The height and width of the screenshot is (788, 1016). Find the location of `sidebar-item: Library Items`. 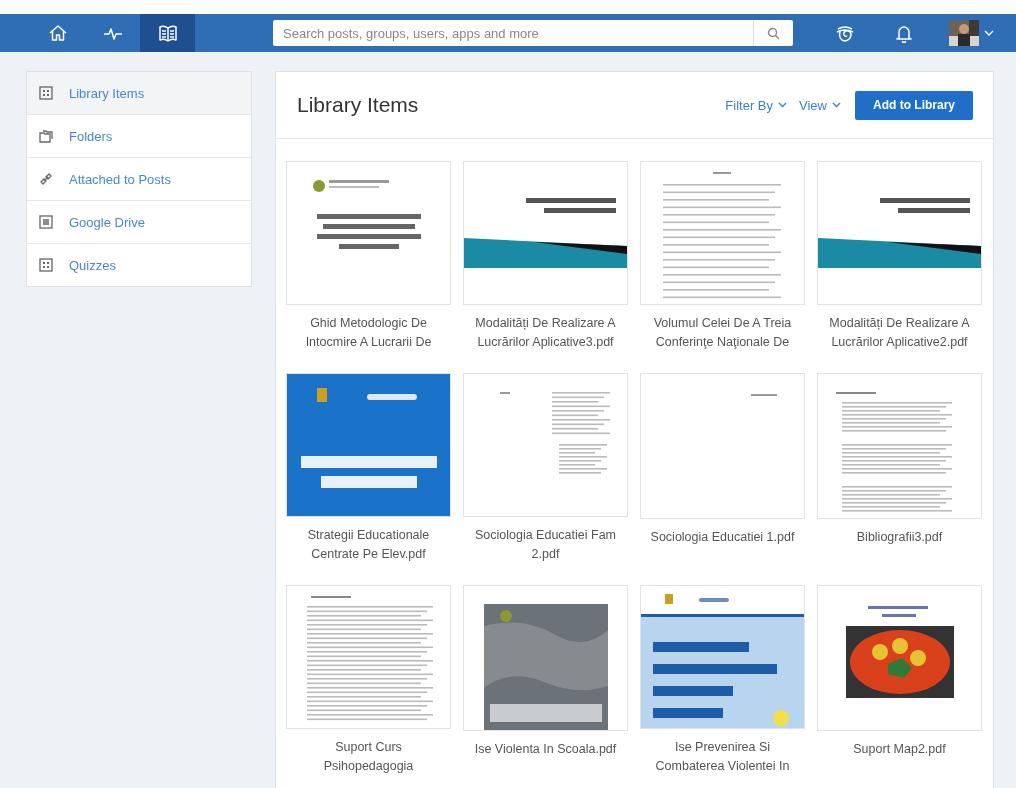

sidebar-item: Library Items is located at coordinates (139, 93).